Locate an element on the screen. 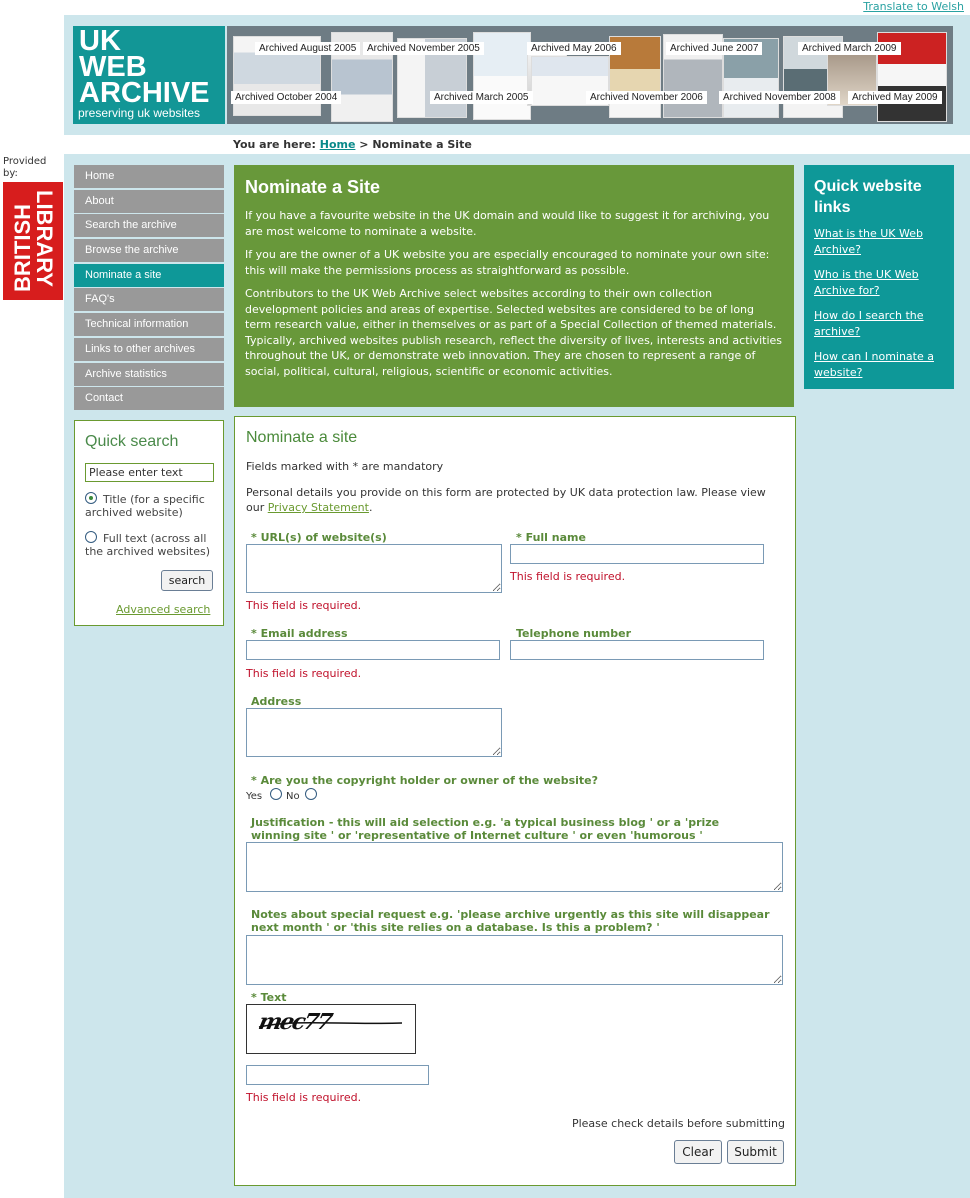  captcha-error: This field is required. is located at coordinates (304, 1097).